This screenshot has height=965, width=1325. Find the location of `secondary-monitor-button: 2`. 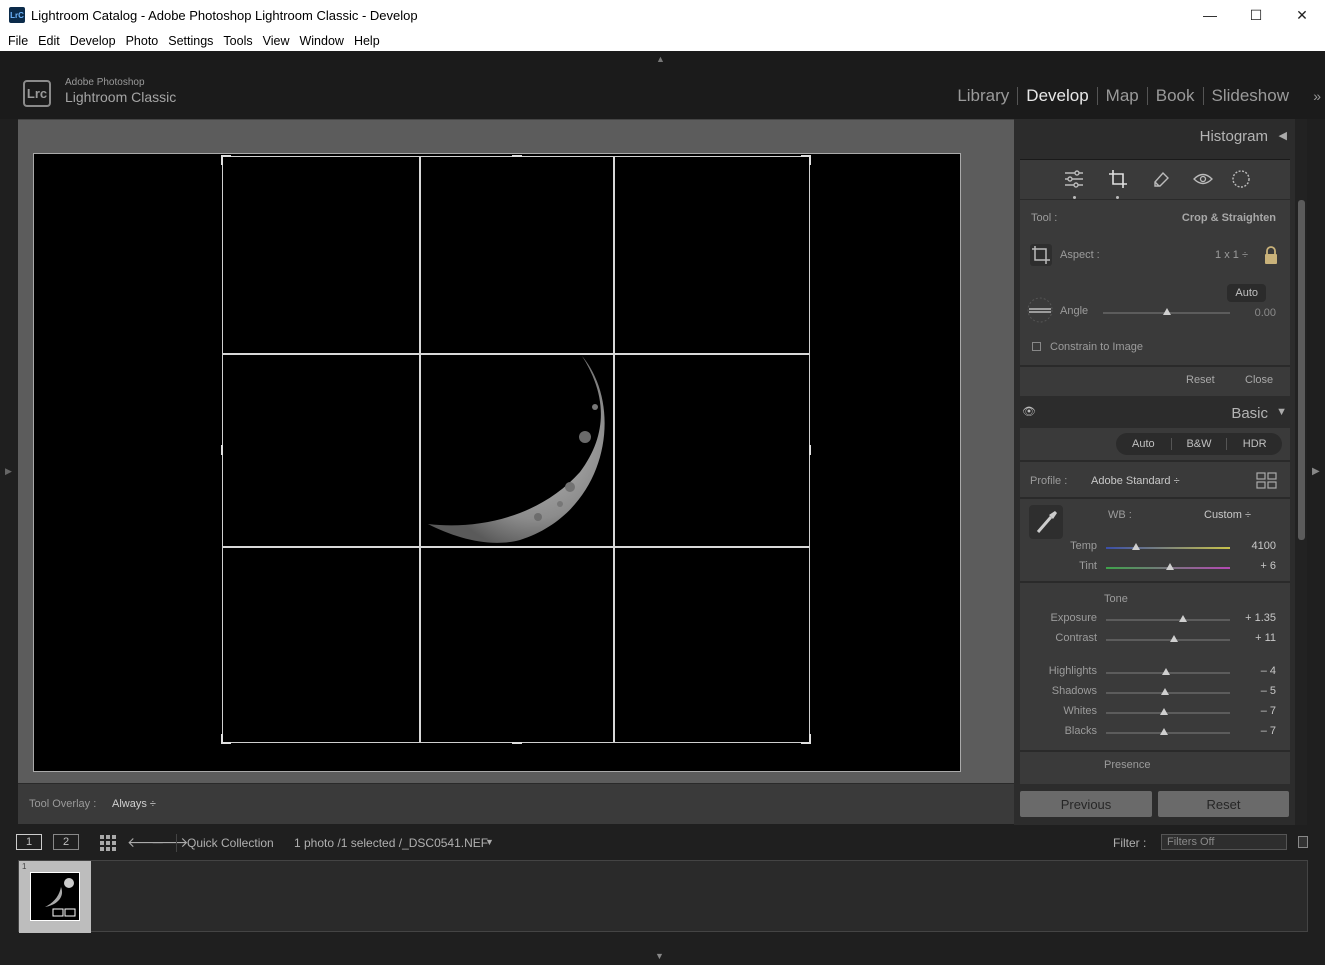

secondary-monitor-button: 2 is located at coordinates (66, 842).